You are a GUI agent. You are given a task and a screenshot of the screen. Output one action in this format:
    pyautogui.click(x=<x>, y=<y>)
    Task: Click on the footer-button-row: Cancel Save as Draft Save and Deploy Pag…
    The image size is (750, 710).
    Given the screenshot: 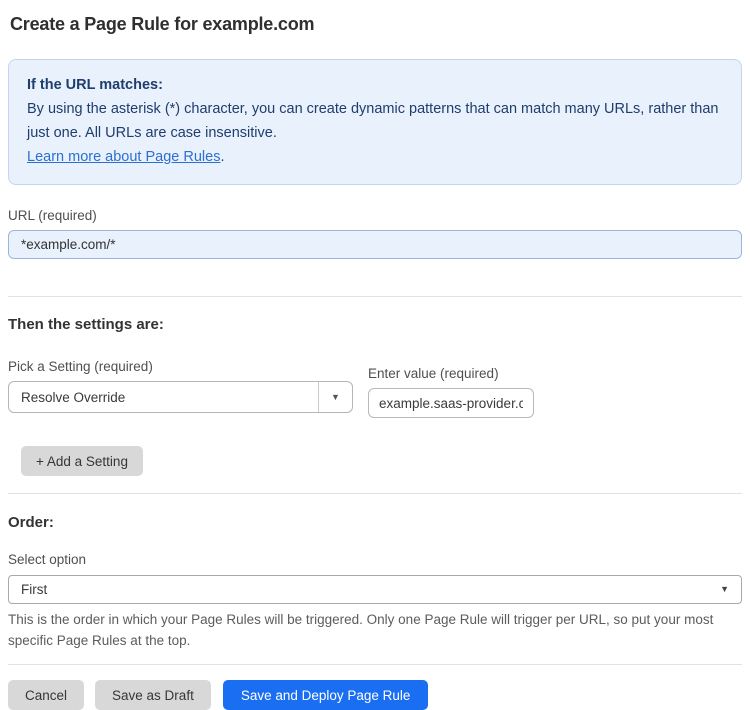 What is the action you would take?
    pyautogui.click(x=375, y=695)
    